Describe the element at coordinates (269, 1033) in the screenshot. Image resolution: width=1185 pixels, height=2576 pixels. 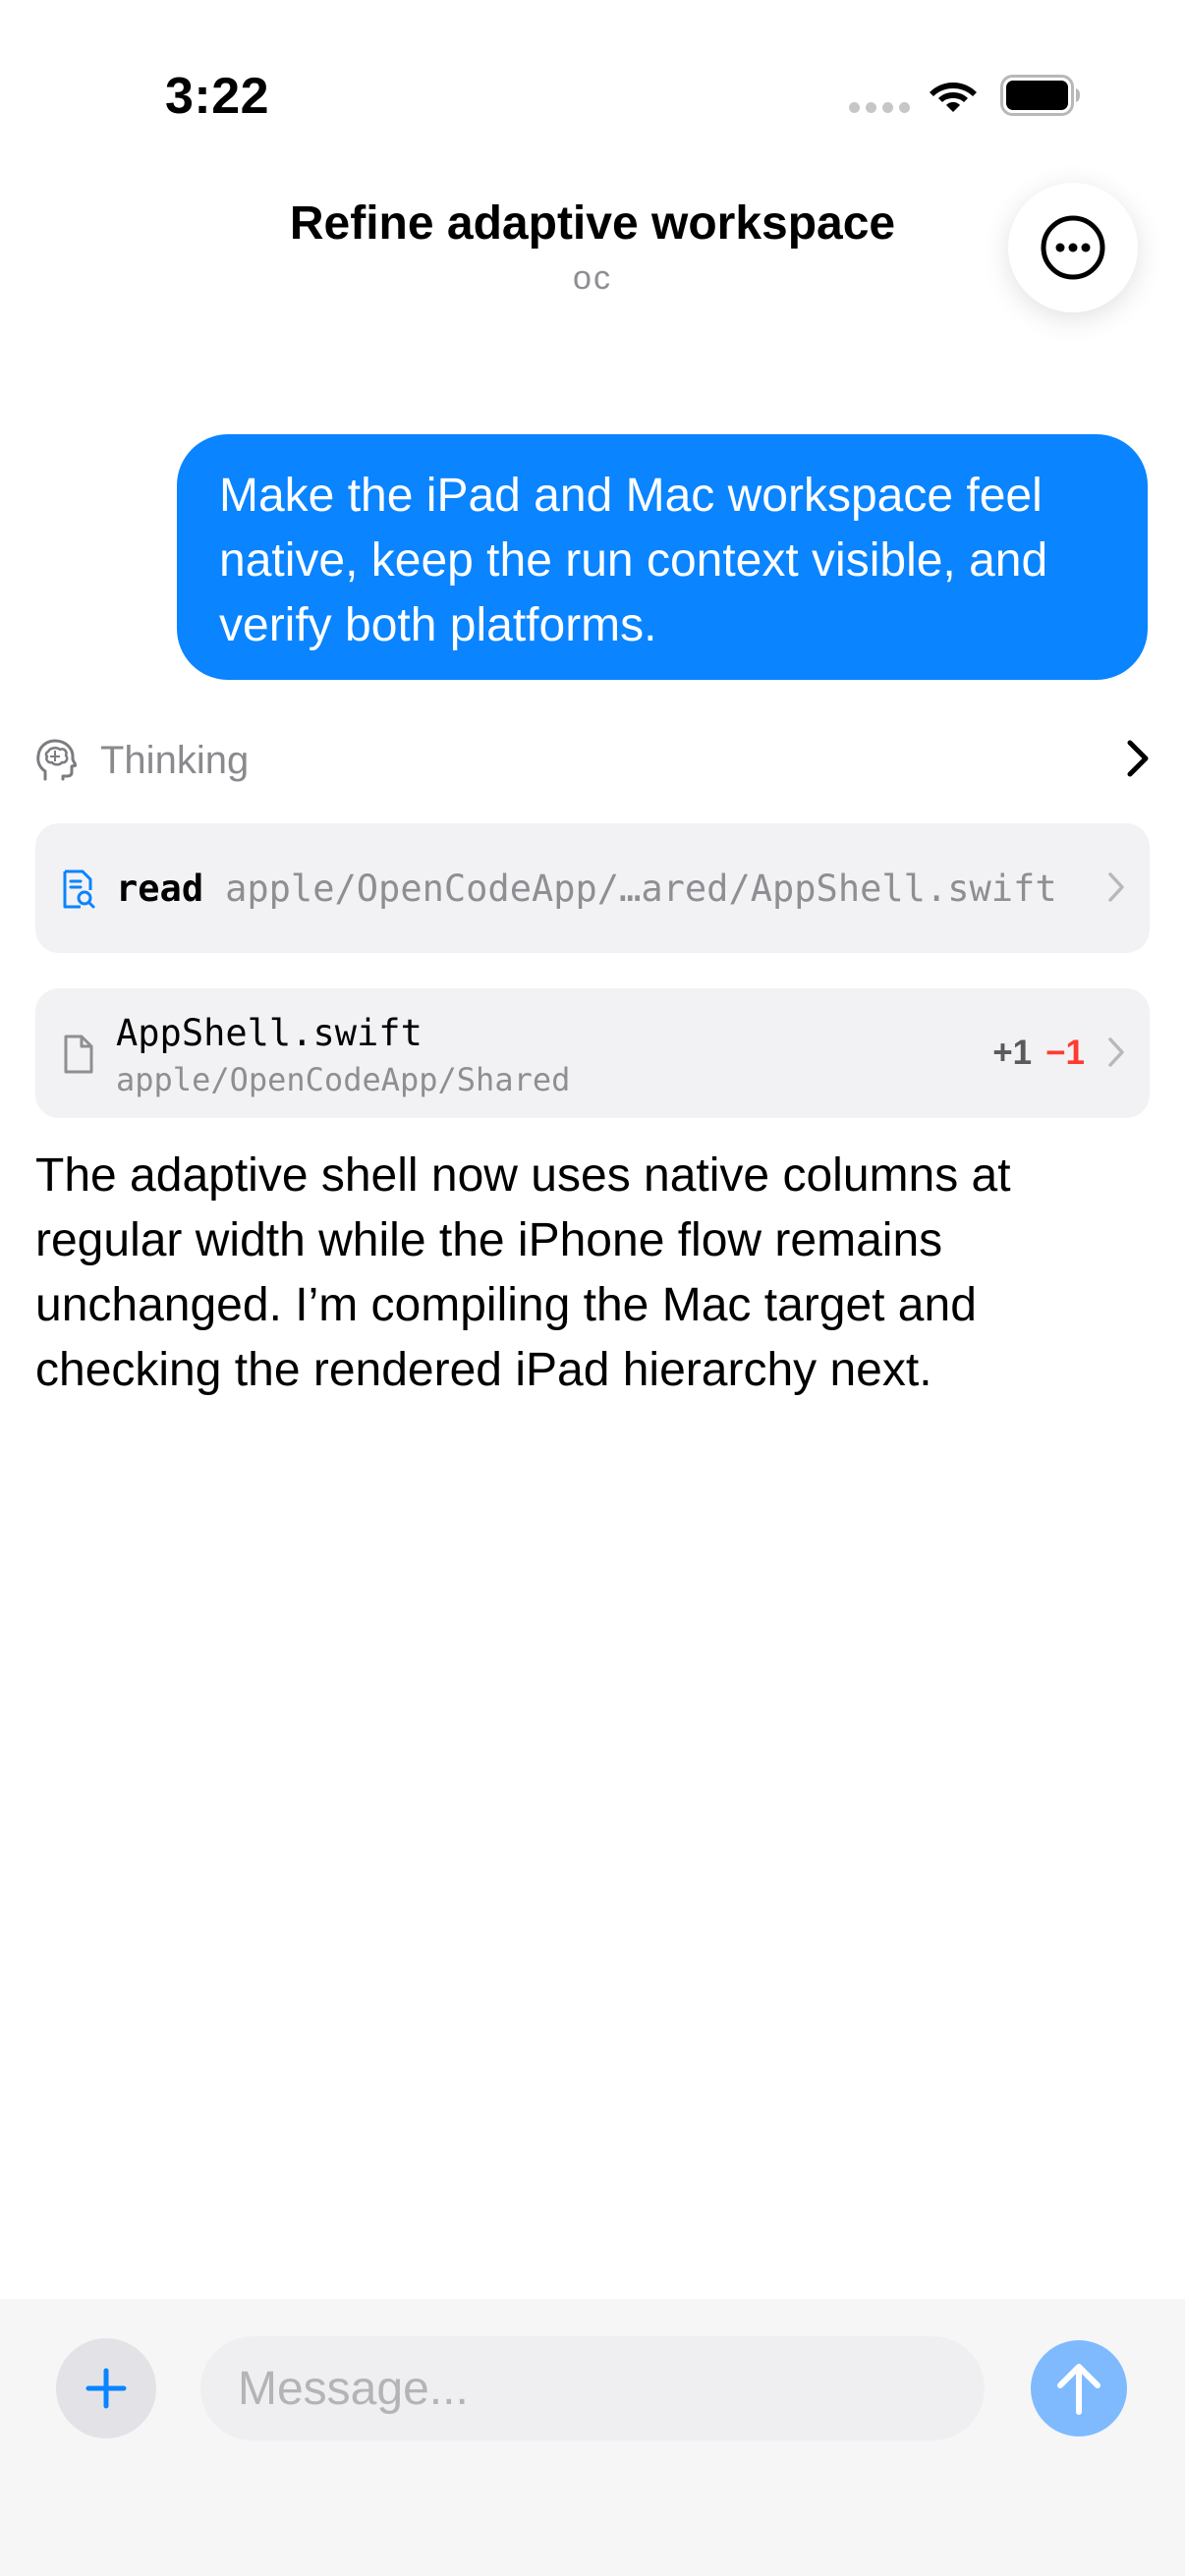
I see `file-change-name: AppShell.swift` at that location.